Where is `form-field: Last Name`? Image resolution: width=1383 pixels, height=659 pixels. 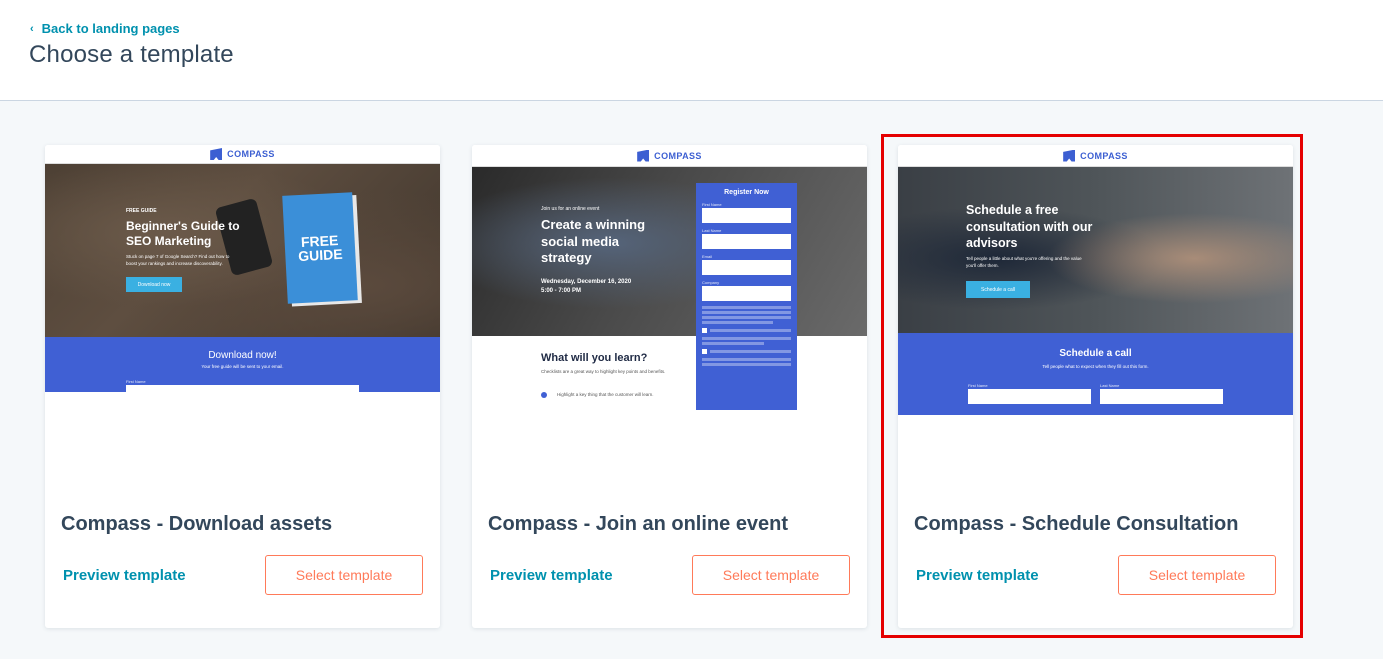 form-field: Last Name is located at coordinates (1161, 393).